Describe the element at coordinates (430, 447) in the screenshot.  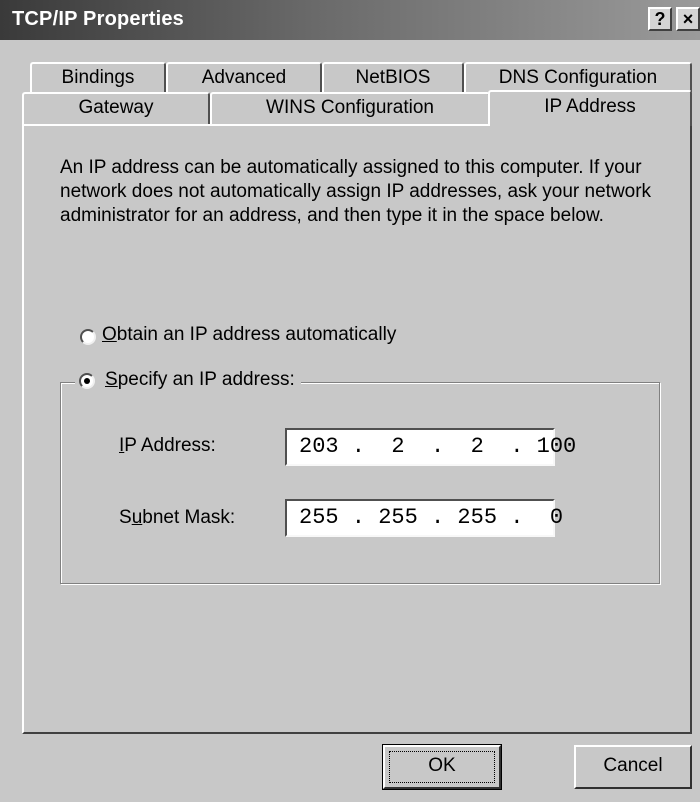
I see `ip-address-field: 203 . 2 . 2 . 100` at that location.